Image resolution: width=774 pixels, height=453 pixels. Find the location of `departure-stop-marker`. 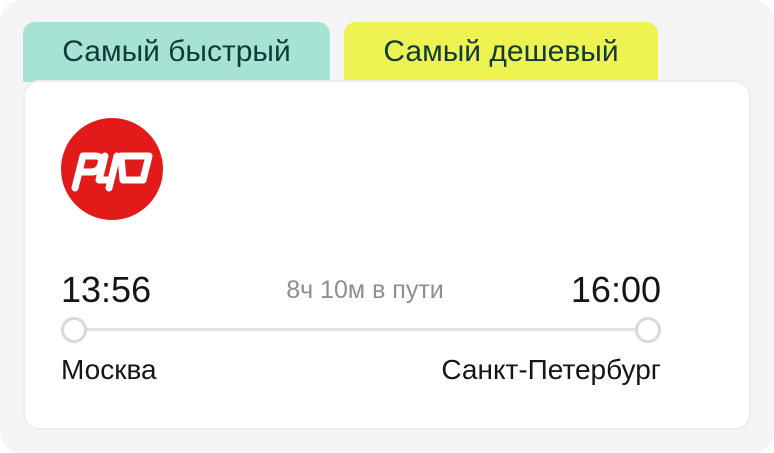

departure-stop-marker is located at coordinates (74, 330).